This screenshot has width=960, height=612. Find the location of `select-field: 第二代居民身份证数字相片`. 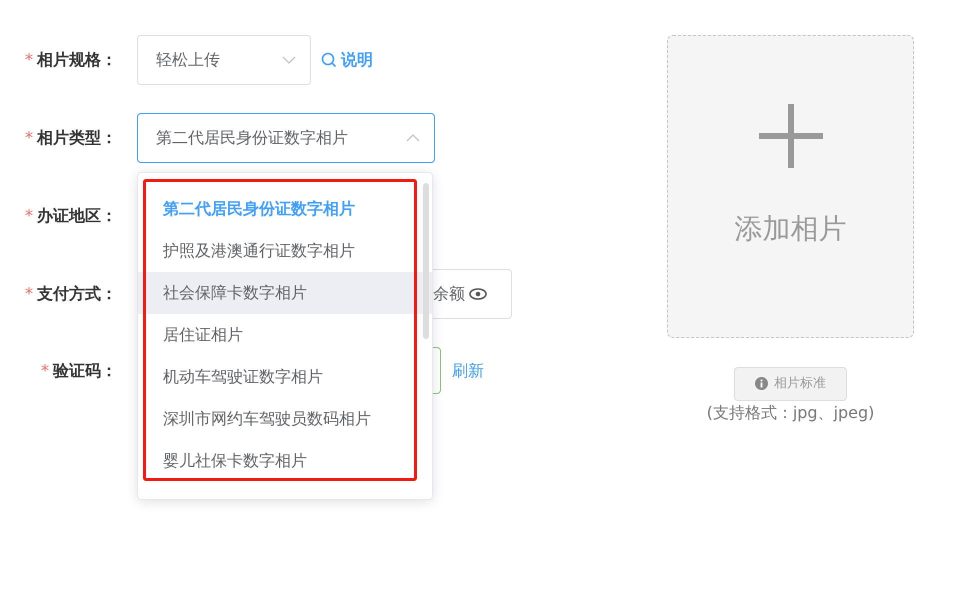

select-field: 第二代居民身份证数字相片 is located at coordinates (286, 138).